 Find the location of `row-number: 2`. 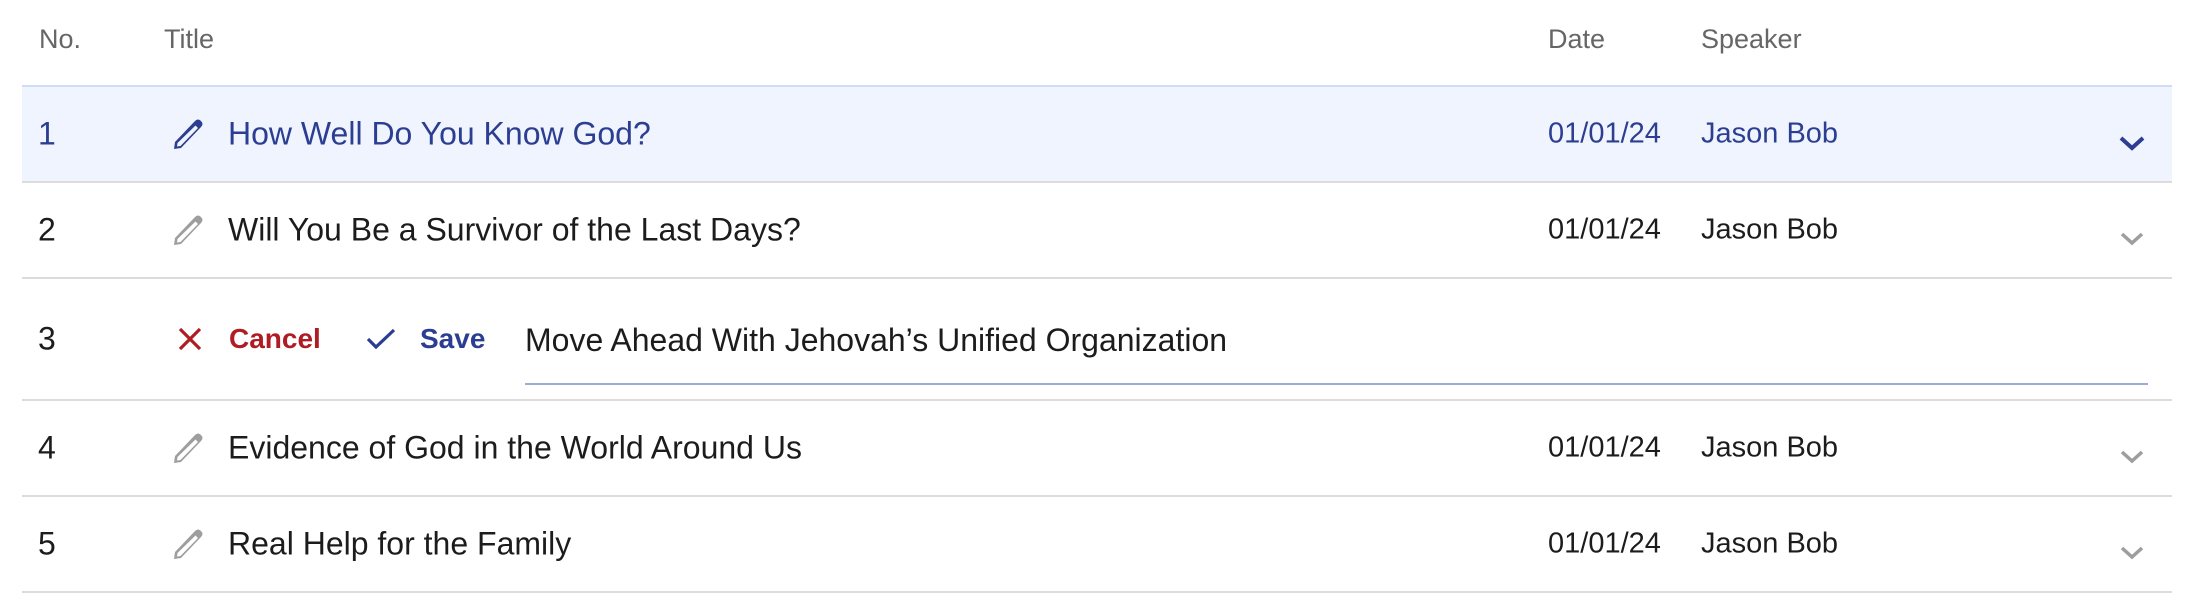

row-number: 2 is located at coordinates (47, 229).